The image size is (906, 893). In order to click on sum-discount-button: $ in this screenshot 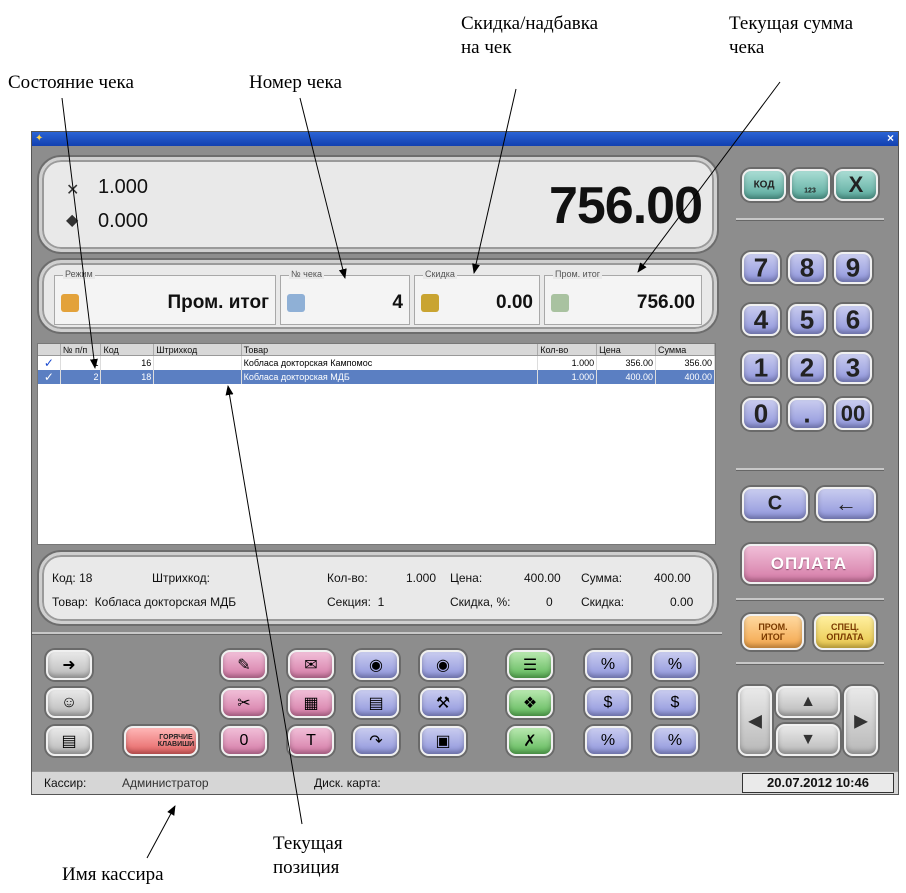, I will do `click(608, 703)`.